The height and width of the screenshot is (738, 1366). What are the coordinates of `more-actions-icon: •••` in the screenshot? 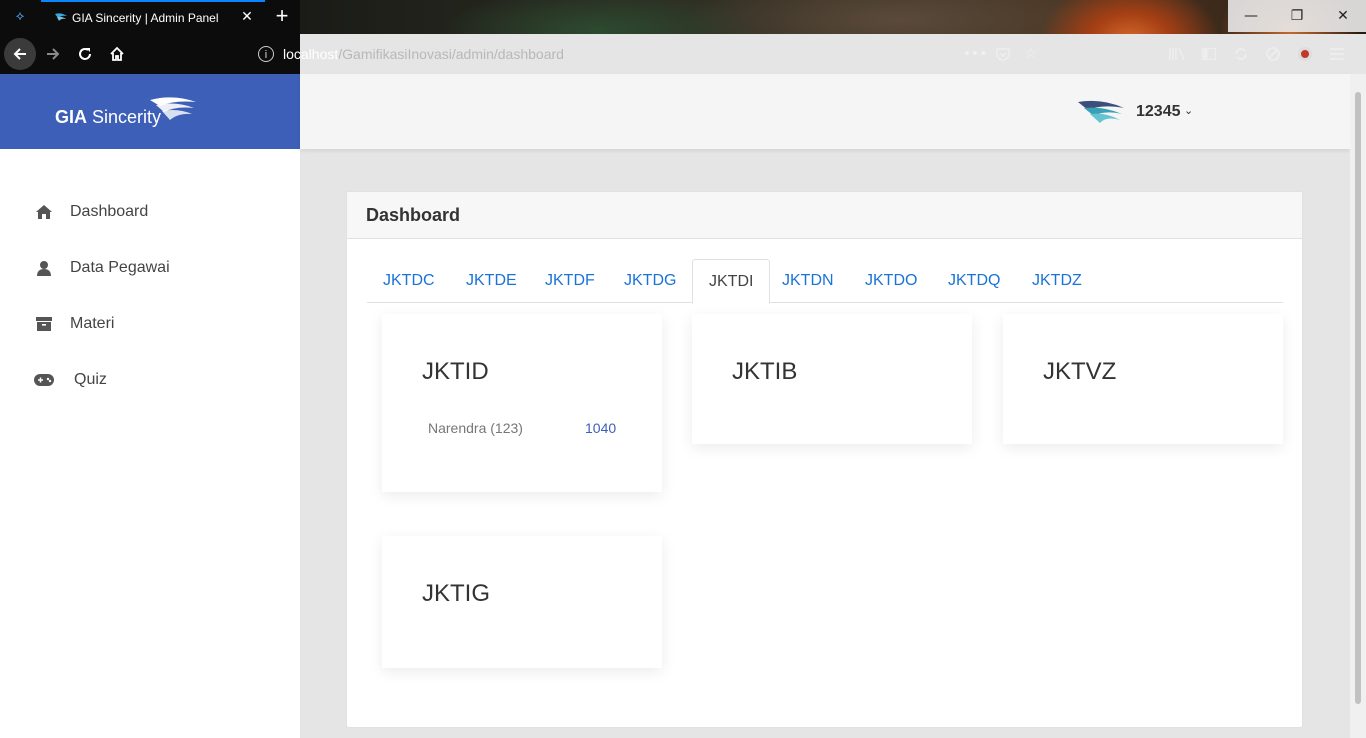 It's located at (975, 54).